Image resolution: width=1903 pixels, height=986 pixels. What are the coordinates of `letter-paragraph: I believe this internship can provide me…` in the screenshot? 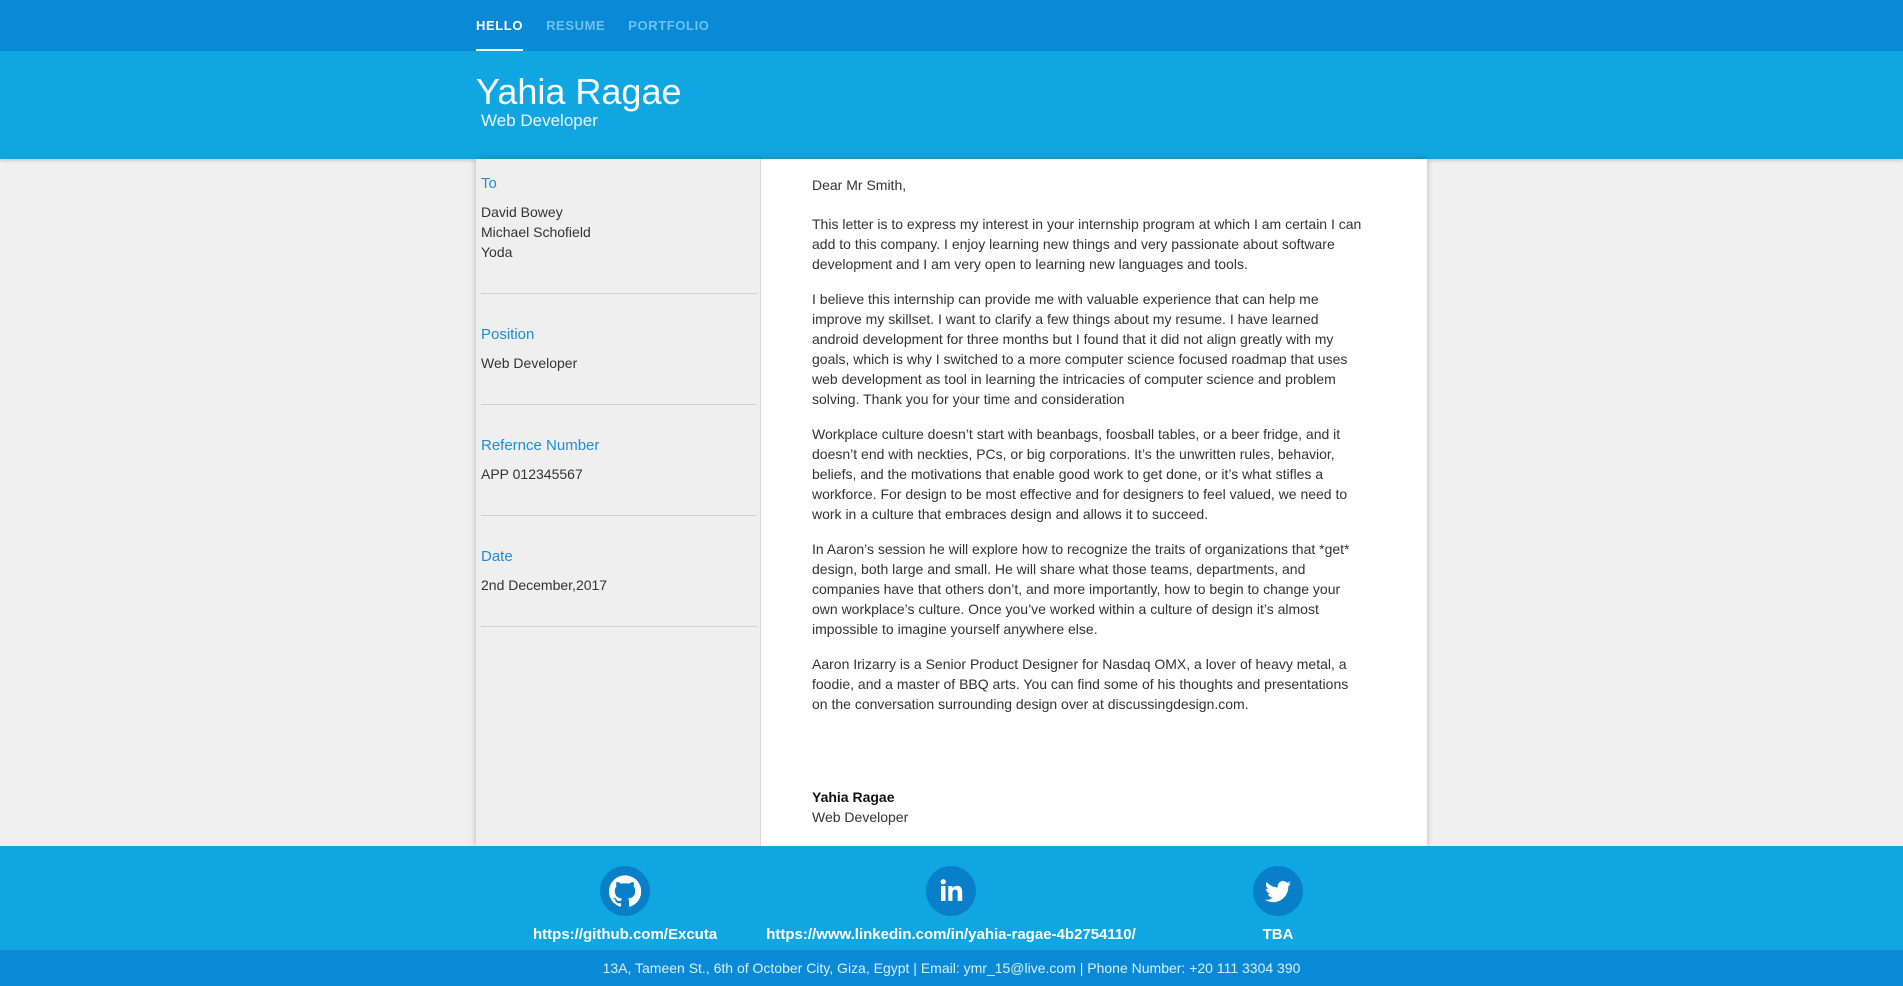 It's located at (1080, 349).